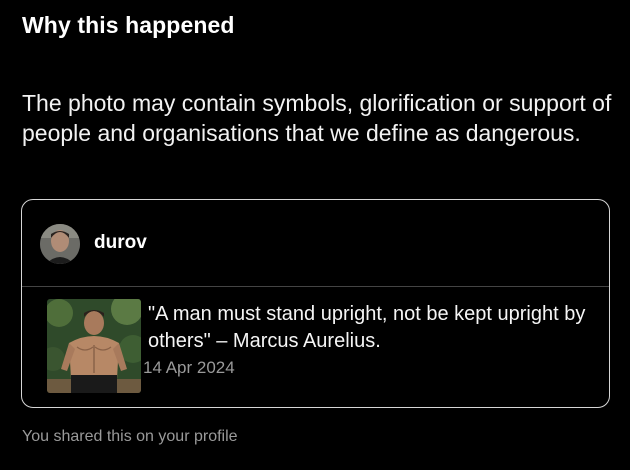 This screenshot has width=630, height=470. Describe the element at coordinates (94, 346) in the screenshot. I see `post-thumbnail` at that location.